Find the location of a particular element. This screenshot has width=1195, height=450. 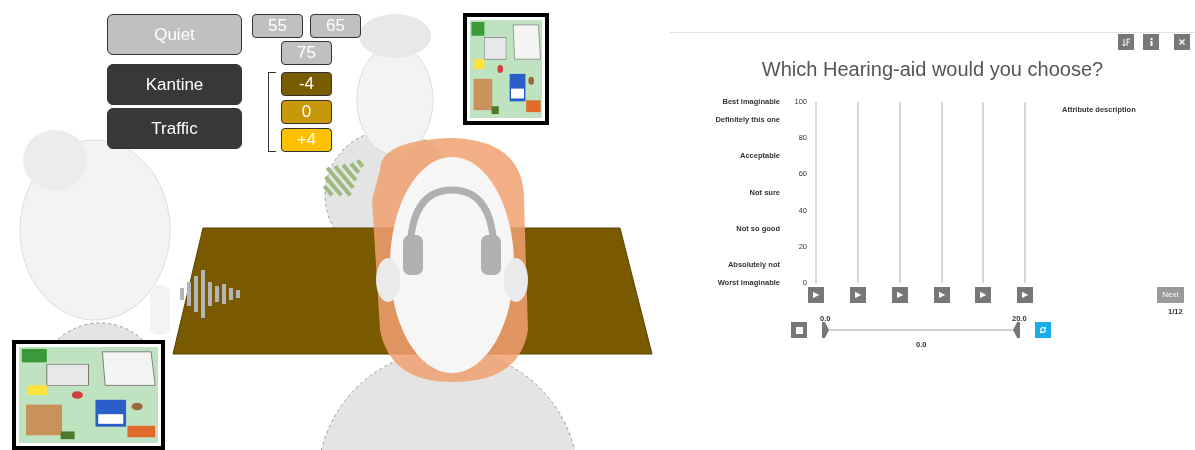

info-button is located at coordinates (1151, 42).